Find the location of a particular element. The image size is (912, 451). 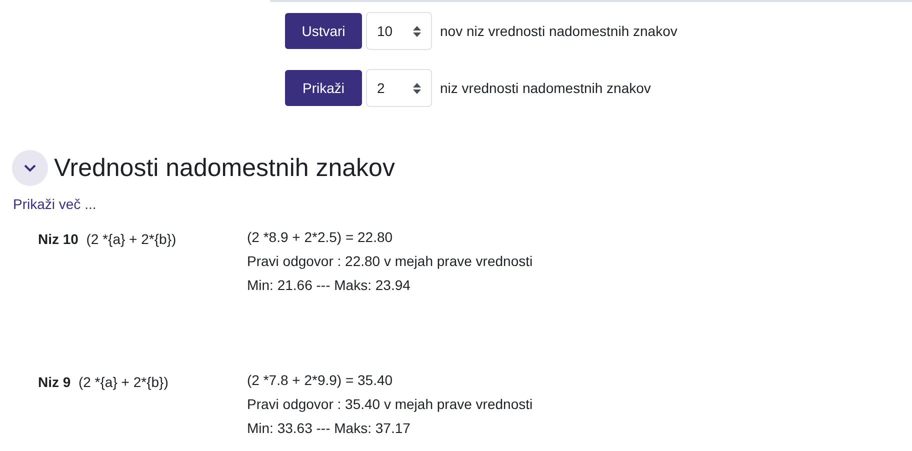

result-text: Pravi odgovor : 22.80 v mejah prave vrednosti is located at coordinates (390, 261).